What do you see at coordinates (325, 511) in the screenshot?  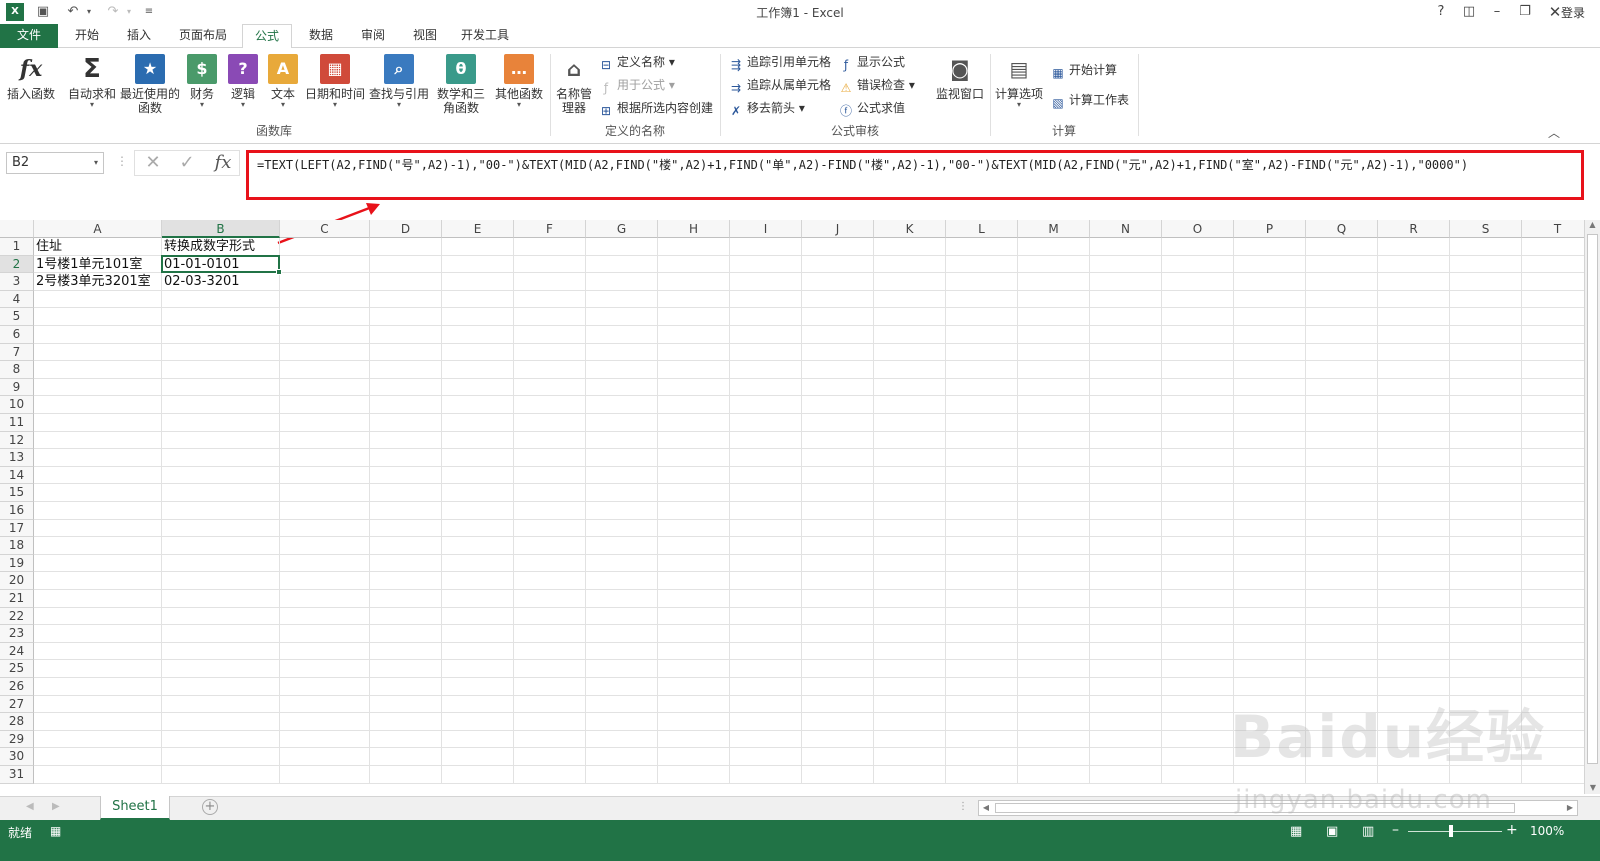 I see `cell-c16` at bounding box center [325, 511].